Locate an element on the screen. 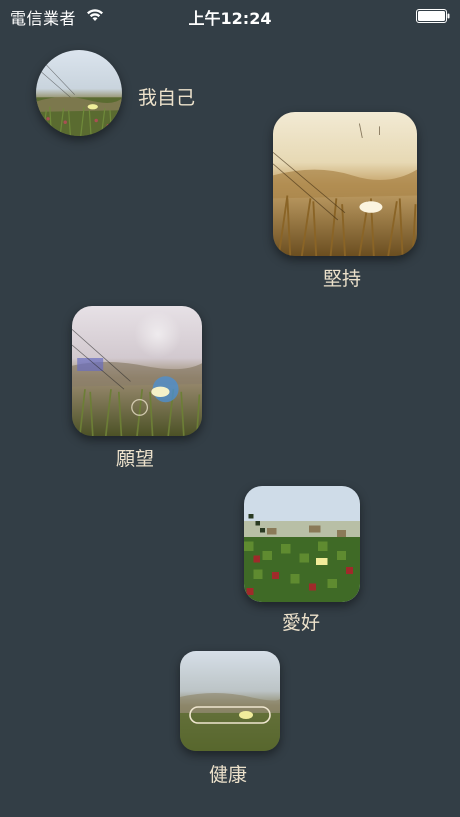  status-time: 上午12:24 is located at coordinates (230, 18).